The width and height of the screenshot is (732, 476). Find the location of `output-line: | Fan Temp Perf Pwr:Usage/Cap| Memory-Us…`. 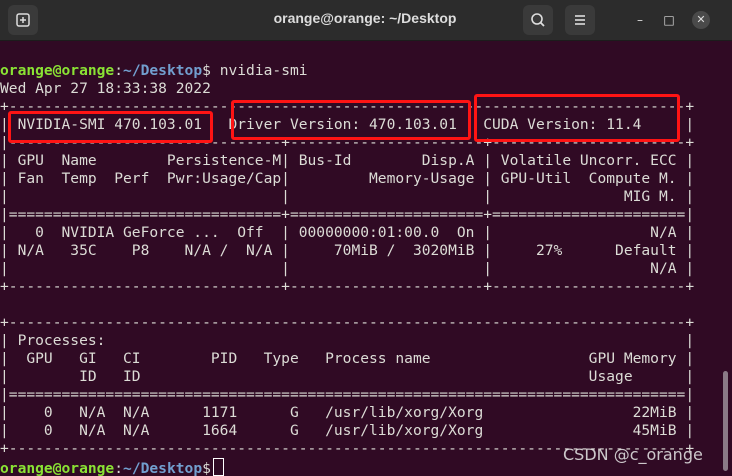

output-line: | Fan Temp Perf Pwr:Usage/Cap| Memory-Us… is located at coordinates (347, 178).